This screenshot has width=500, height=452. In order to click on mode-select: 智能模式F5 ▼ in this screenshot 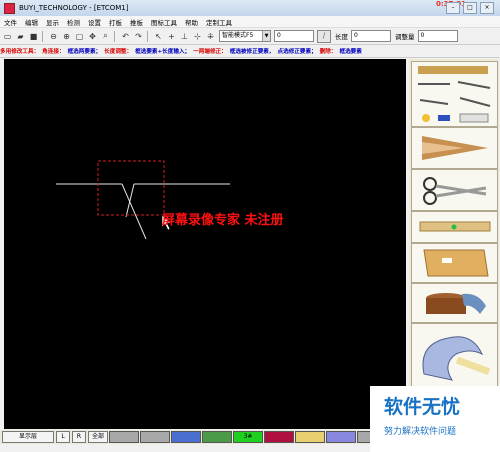, I will do `click(245, 36)`.